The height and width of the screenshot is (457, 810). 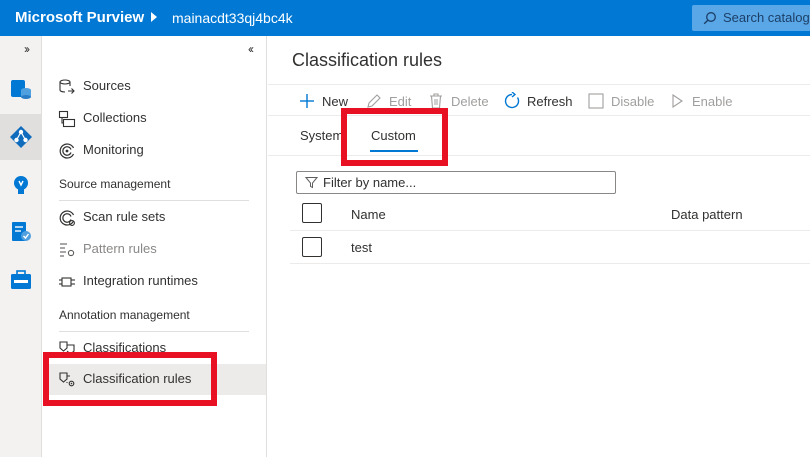 I want to click on disable-button: Disable, so click(x=621, y=102).